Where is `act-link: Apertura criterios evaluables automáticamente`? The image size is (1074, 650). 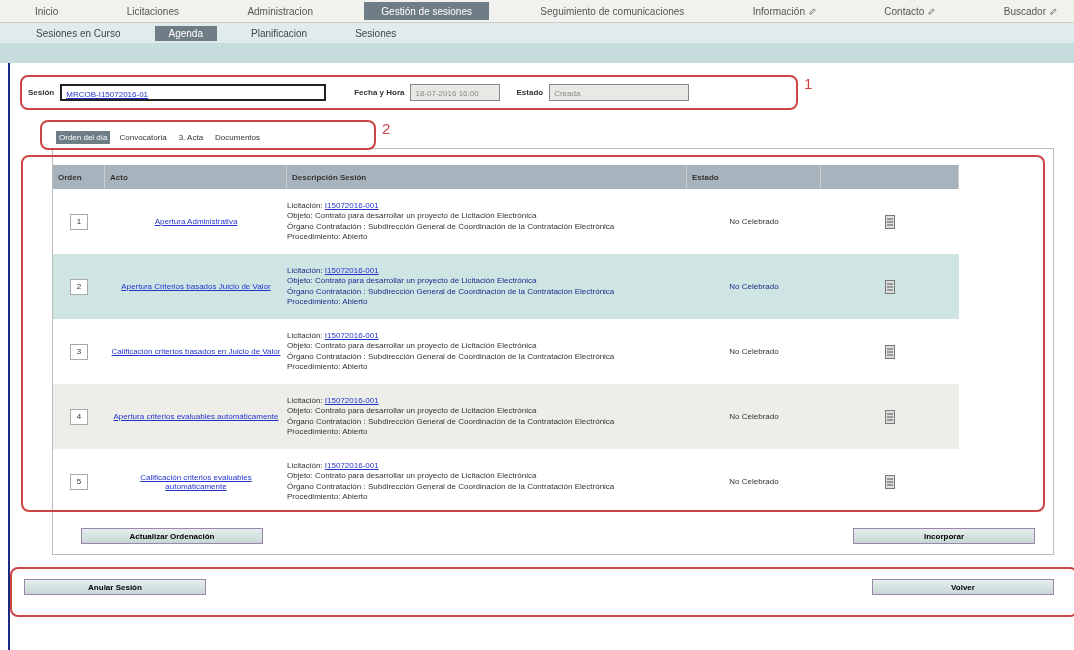
act-link: Apertura criterios evaluables automáticamente is located at coordinates (196, 416).